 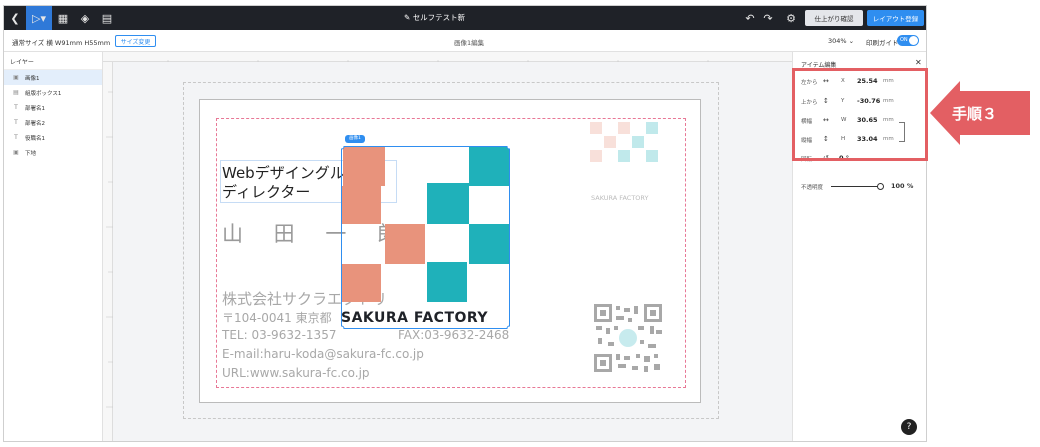 I want to click on opacity-slider, so click(x=857, y=186).